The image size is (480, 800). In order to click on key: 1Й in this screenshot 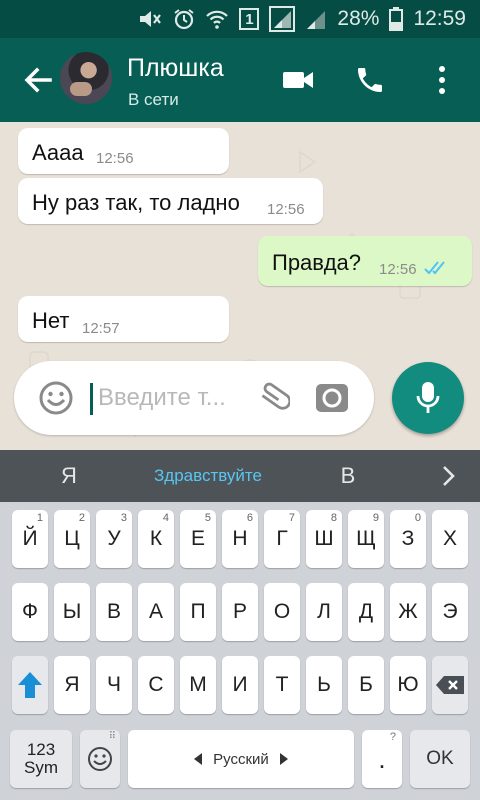, I will do `click(30, 539)`.